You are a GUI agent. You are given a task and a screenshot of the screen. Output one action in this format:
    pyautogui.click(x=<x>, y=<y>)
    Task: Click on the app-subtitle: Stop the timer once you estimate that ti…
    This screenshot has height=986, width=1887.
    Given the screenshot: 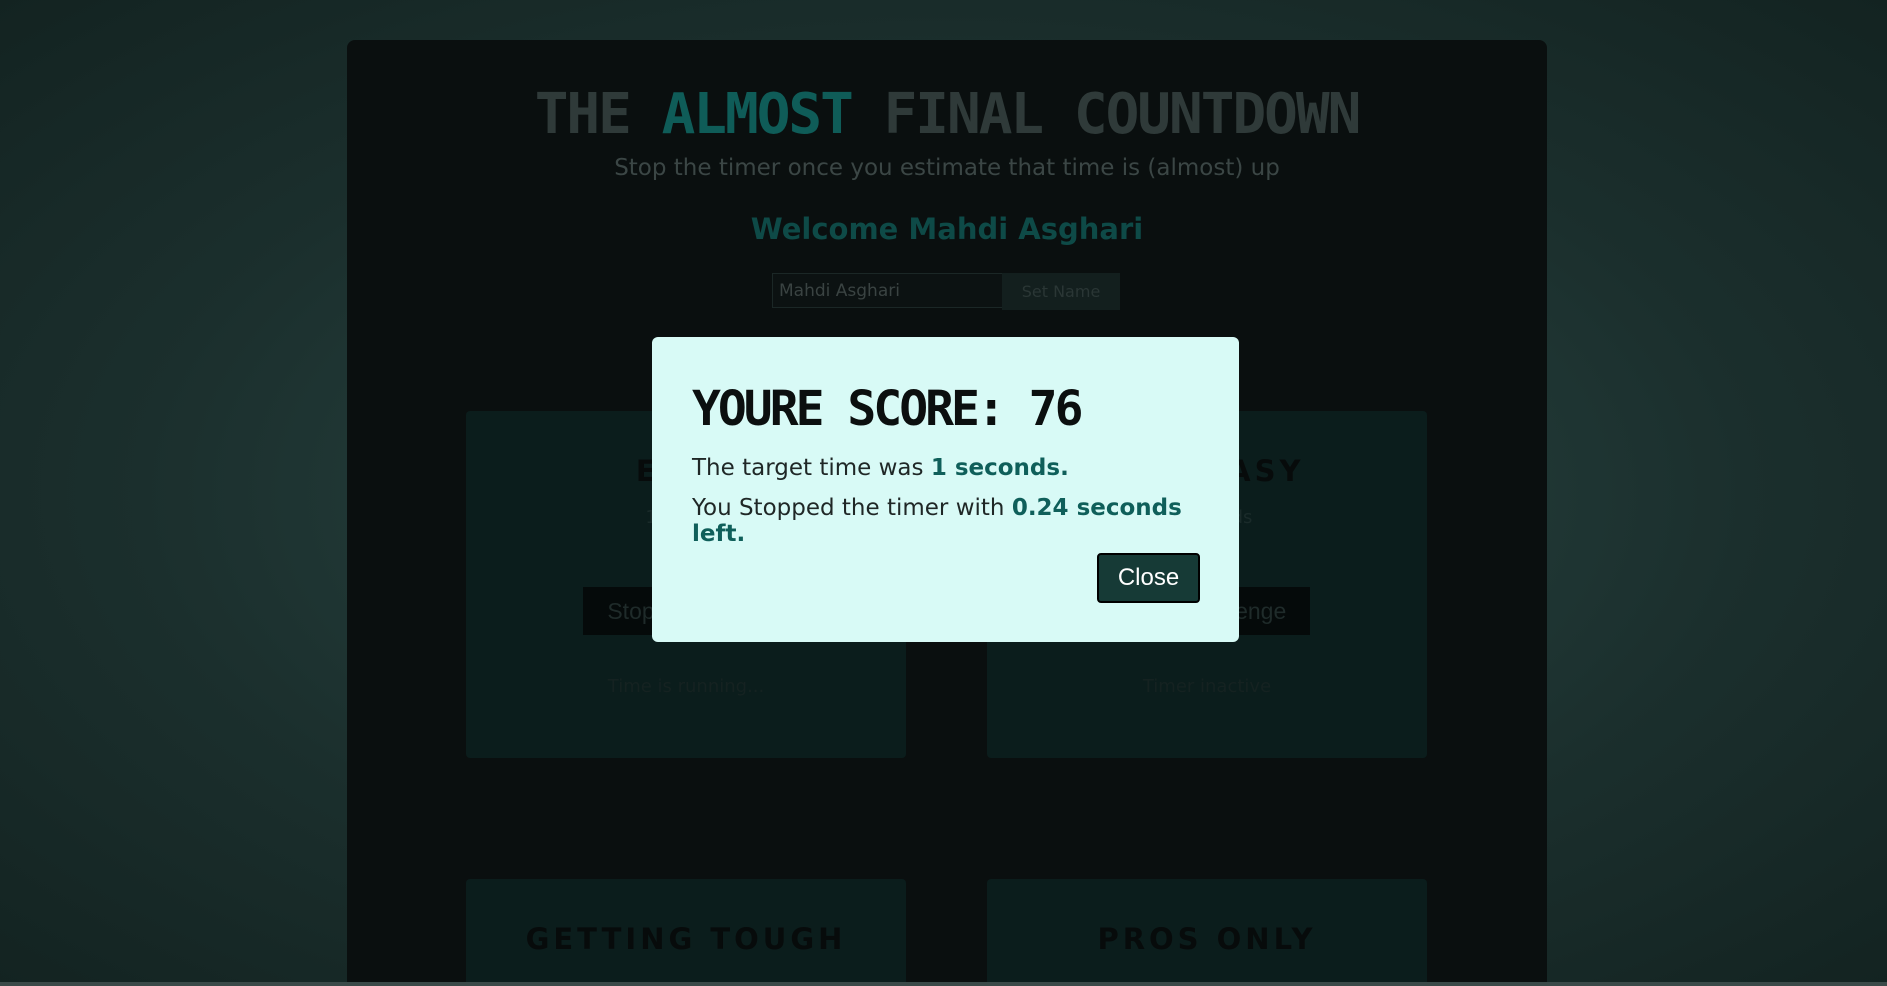 What is the action you would take?
    pyautogui.click(x=947, y=168)
    